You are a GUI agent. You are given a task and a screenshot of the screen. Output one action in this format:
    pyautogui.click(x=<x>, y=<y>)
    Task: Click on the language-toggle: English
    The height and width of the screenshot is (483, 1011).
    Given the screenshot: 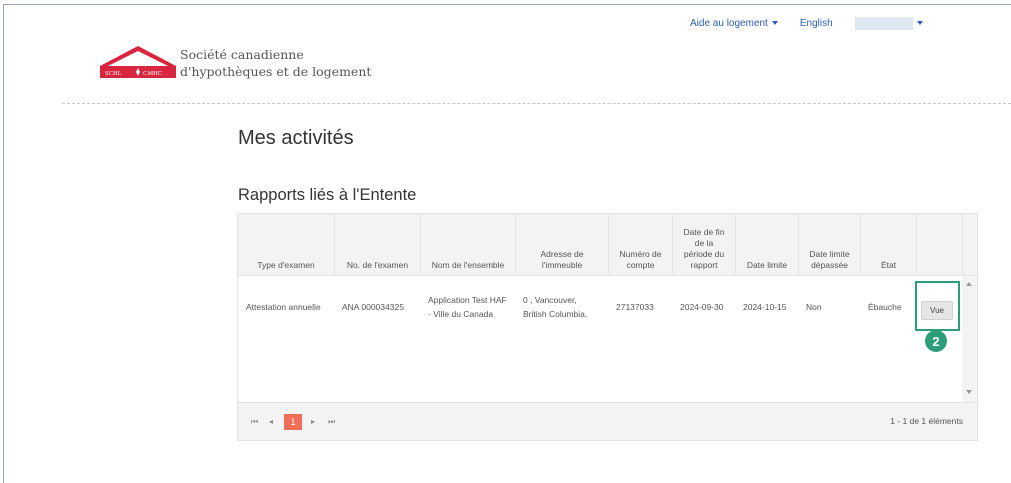 What is the action you would take?
    pyautogui.click(x=816, y=23)
    